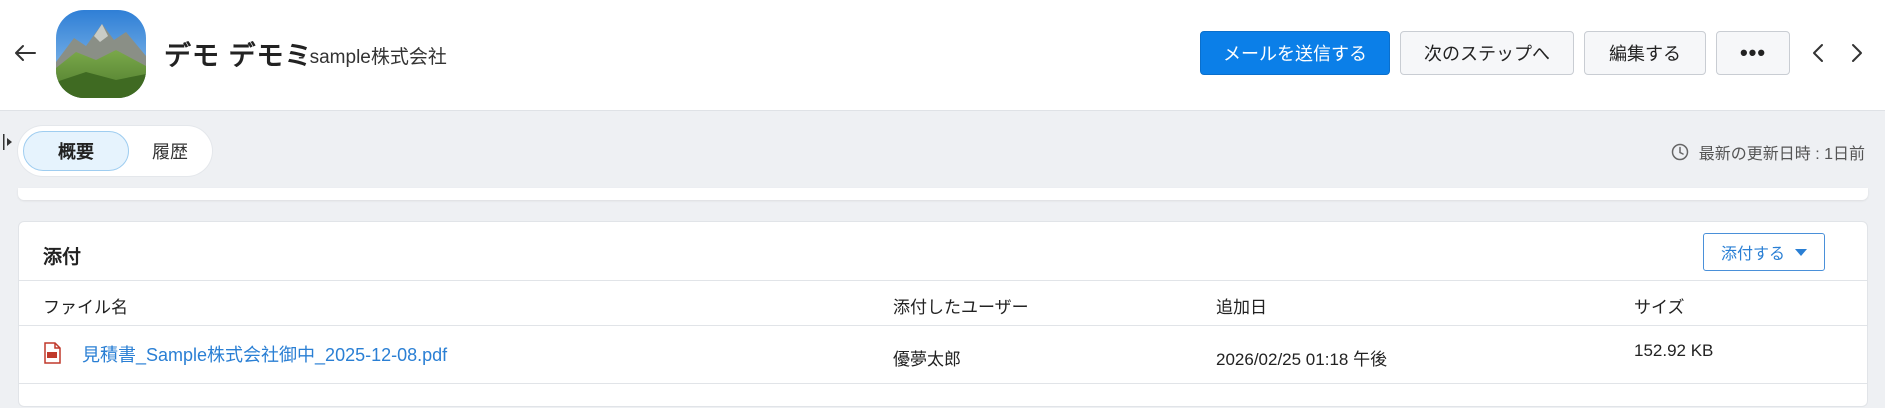 The image size is (1885, 408). I want to click on arrow-left-icon, so click(25, 53).